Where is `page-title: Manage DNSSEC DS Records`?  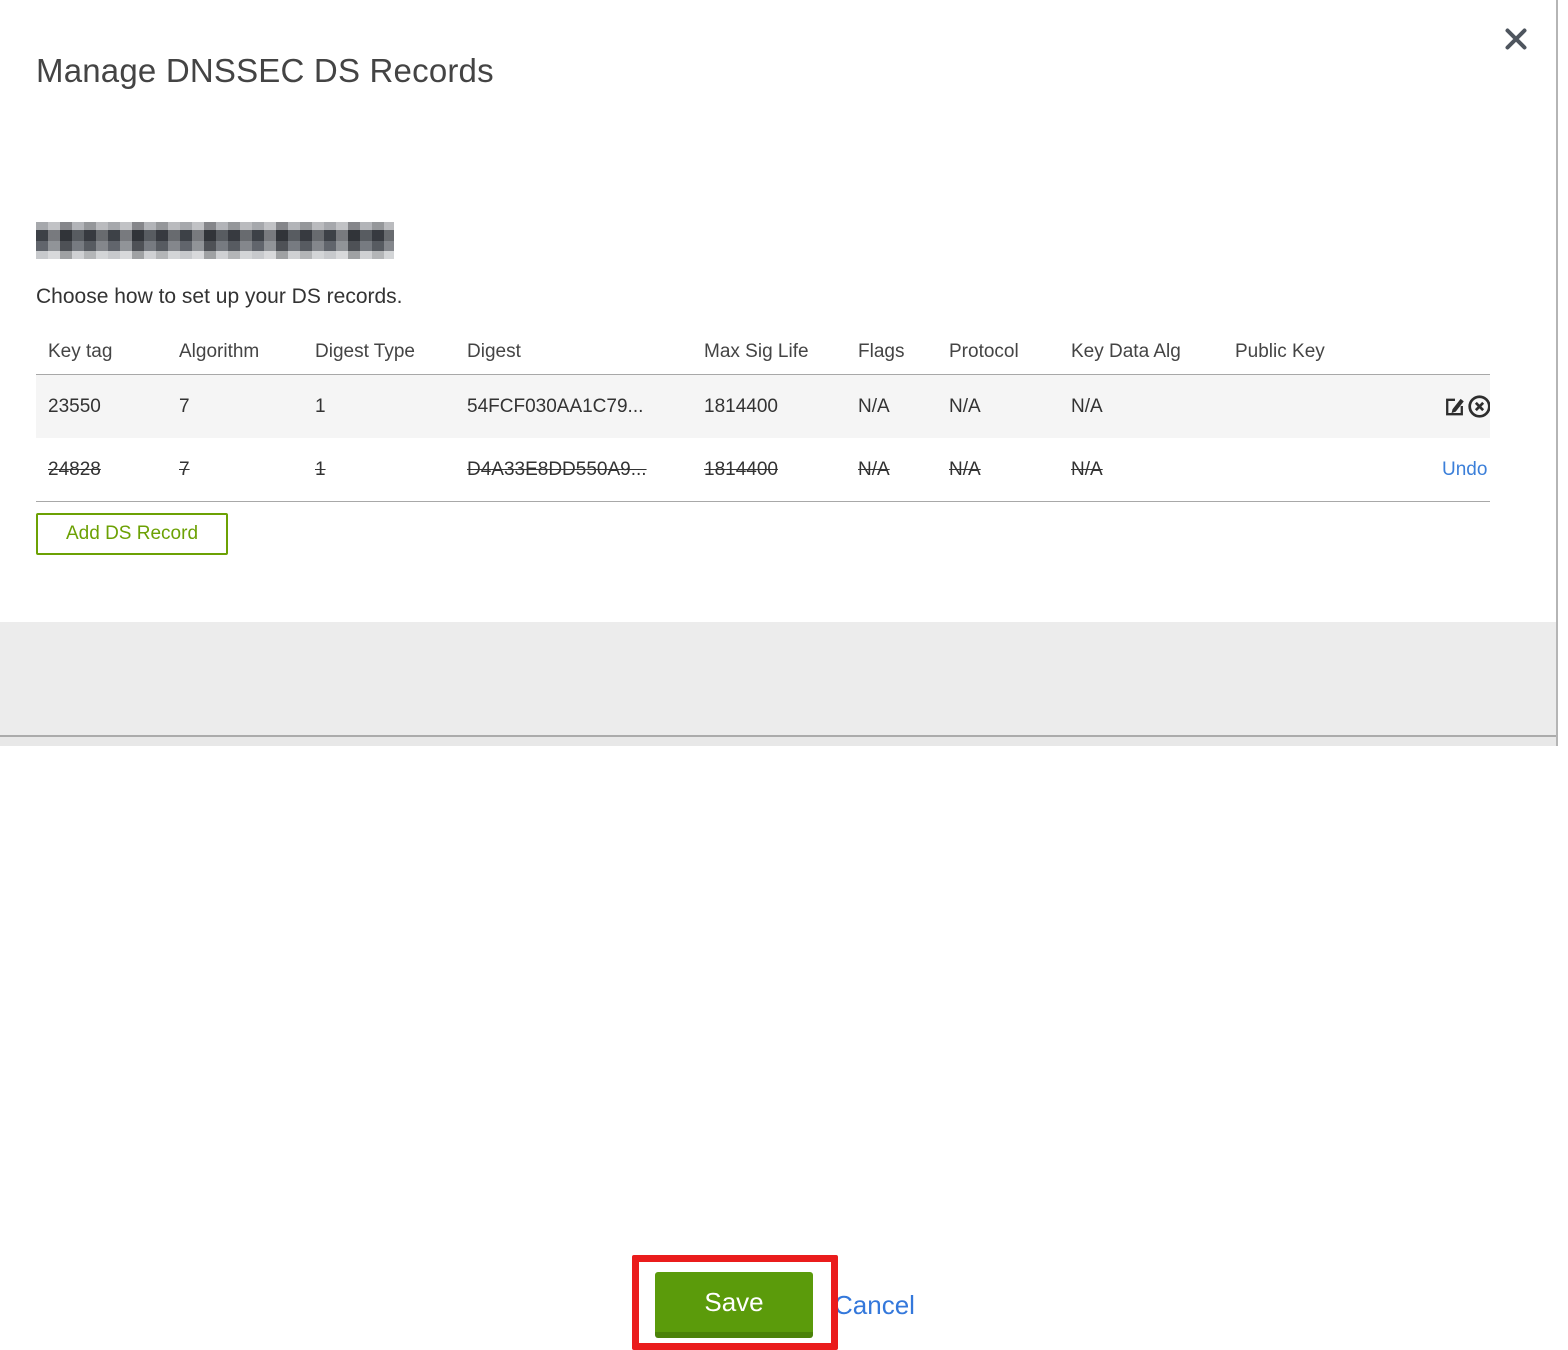
page-title: Manage DNSSEC DS Records is located at coordinates (265, 71).